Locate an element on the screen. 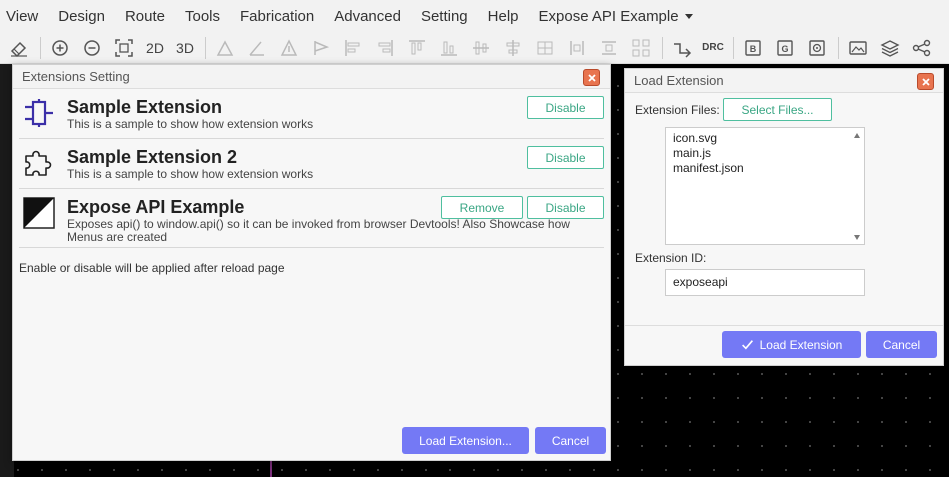 The image size is (949, 477). file-list: icon.svg main.js manifest.json is located at coordinates (765, 186).